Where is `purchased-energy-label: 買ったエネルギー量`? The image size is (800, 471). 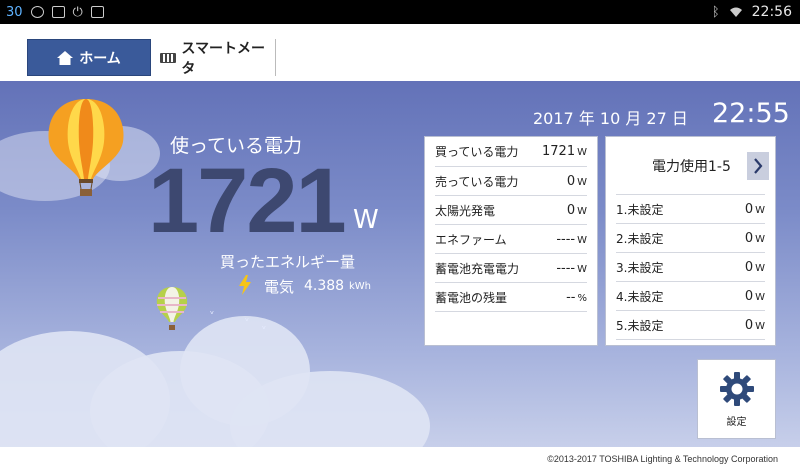
purchased-energy-label: 買ったエネルギー量 is located at coordinates (288, 262).